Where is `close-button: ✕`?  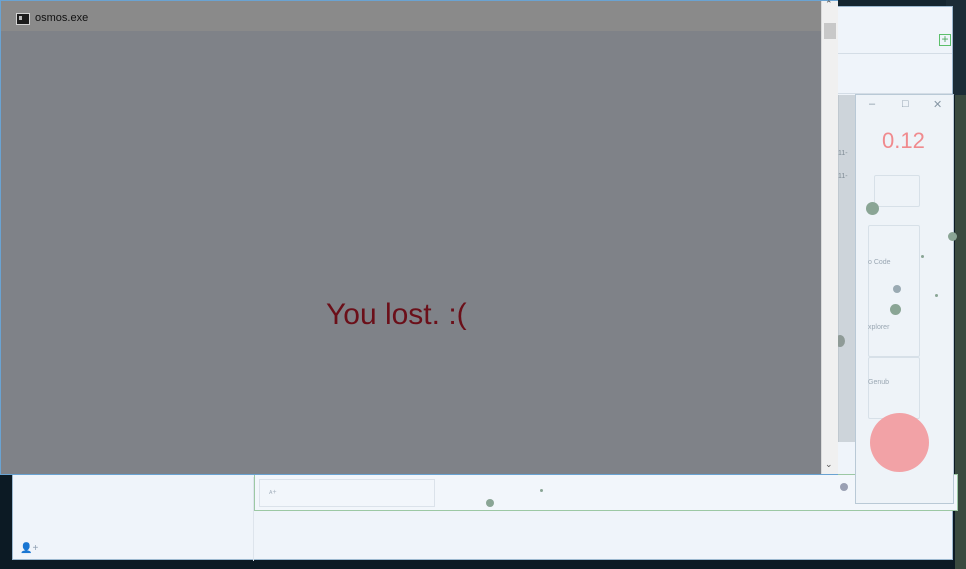 close-button: ✕ is located at coordinates (937, 104).